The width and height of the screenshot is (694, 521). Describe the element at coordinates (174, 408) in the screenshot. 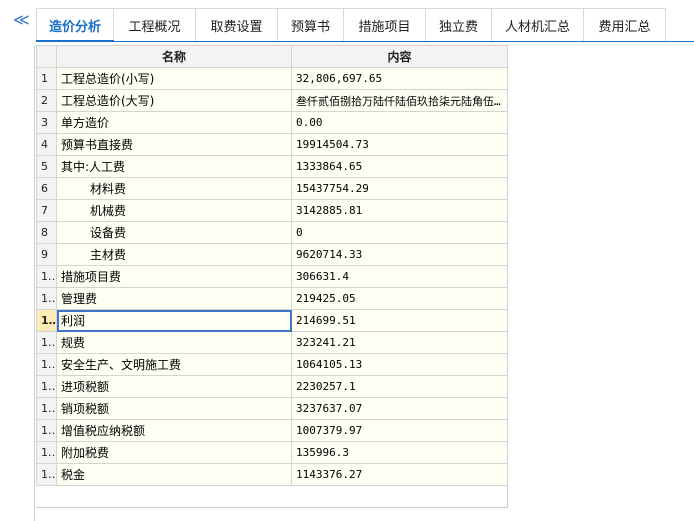

I see `cell-name: 销项税额` at that location.